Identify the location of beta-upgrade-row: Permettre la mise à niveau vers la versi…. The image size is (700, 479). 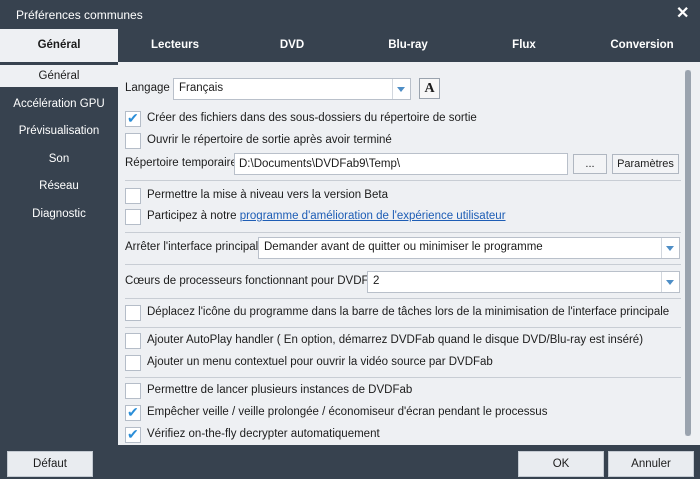
(405, 196).